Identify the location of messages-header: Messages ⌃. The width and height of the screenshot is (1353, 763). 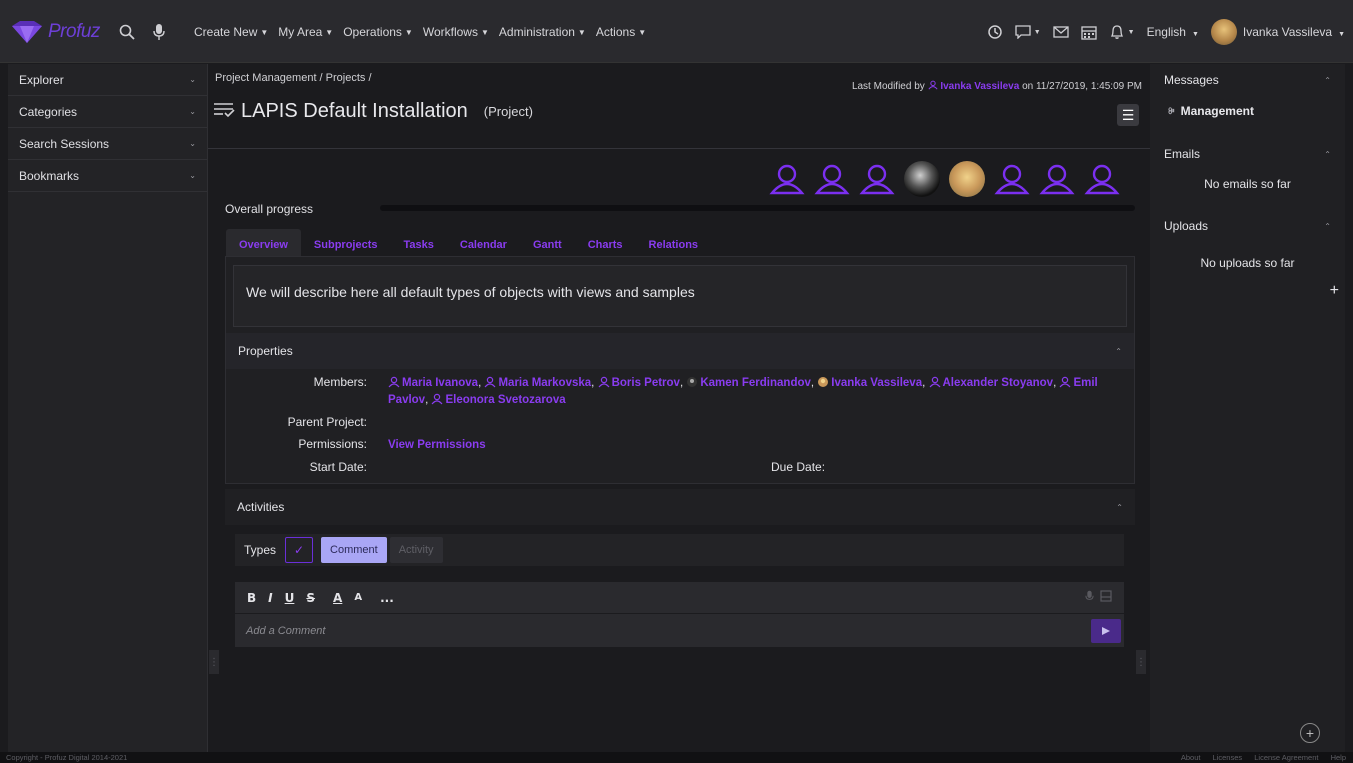
(1247, 80).